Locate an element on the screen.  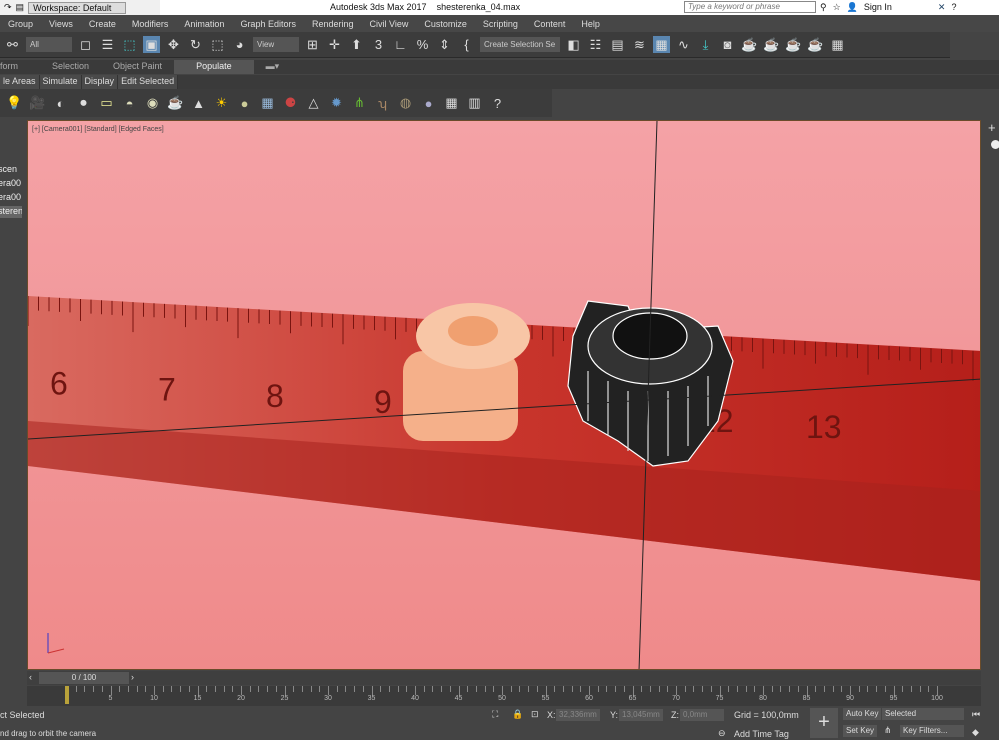
move-icon: ✥ is located at coordinates (173, 44).